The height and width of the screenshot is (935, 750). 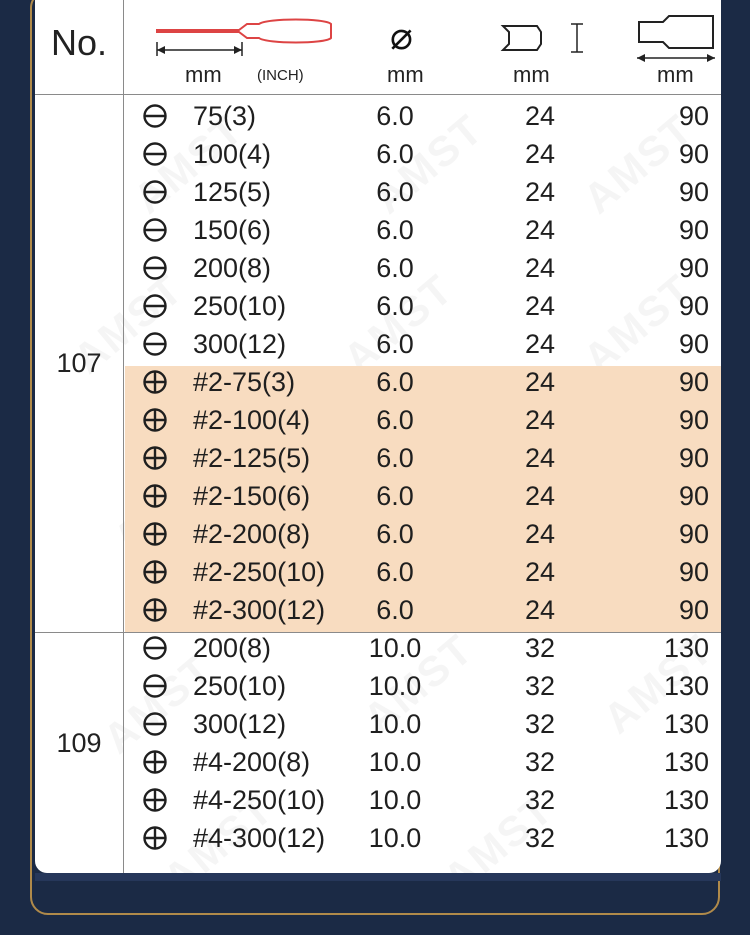 I want to click on size-cell: #4-300(12), so click(x=259, y=838).